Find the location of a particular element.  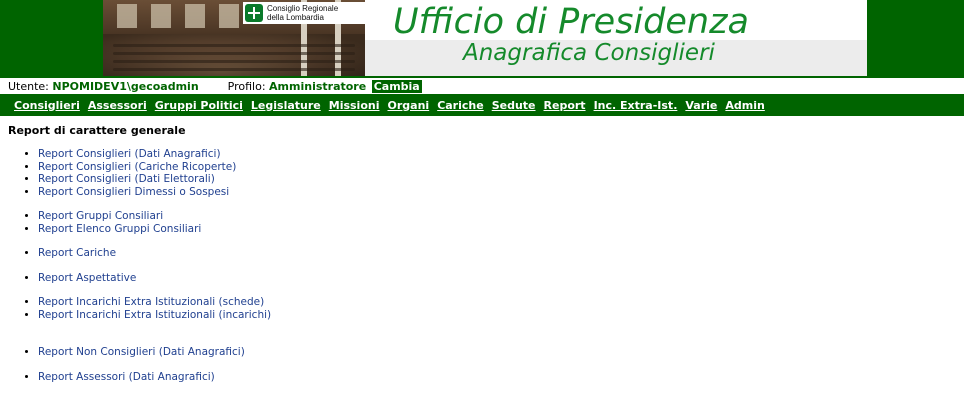

profile-value: Amministratore is located at coordinates (318, 86).